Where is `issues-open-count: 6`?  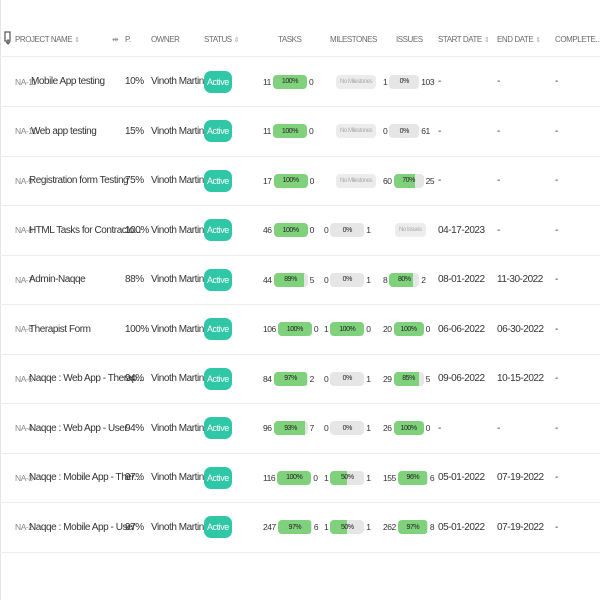 issues-open-count: 6 is located at coordinates (432, 477).